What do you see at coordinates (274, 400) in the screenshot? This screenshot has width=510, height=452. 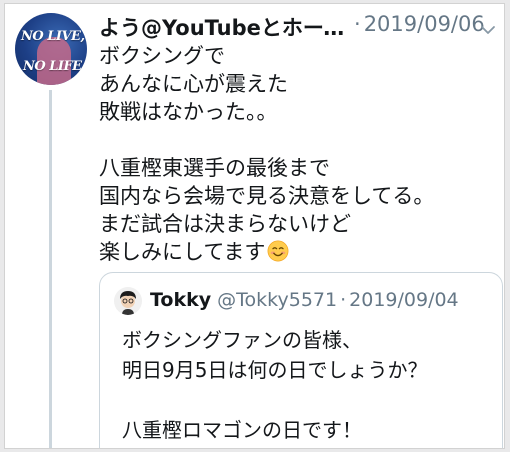 I see `quoted-text-line` at bounding box center [274, 400].